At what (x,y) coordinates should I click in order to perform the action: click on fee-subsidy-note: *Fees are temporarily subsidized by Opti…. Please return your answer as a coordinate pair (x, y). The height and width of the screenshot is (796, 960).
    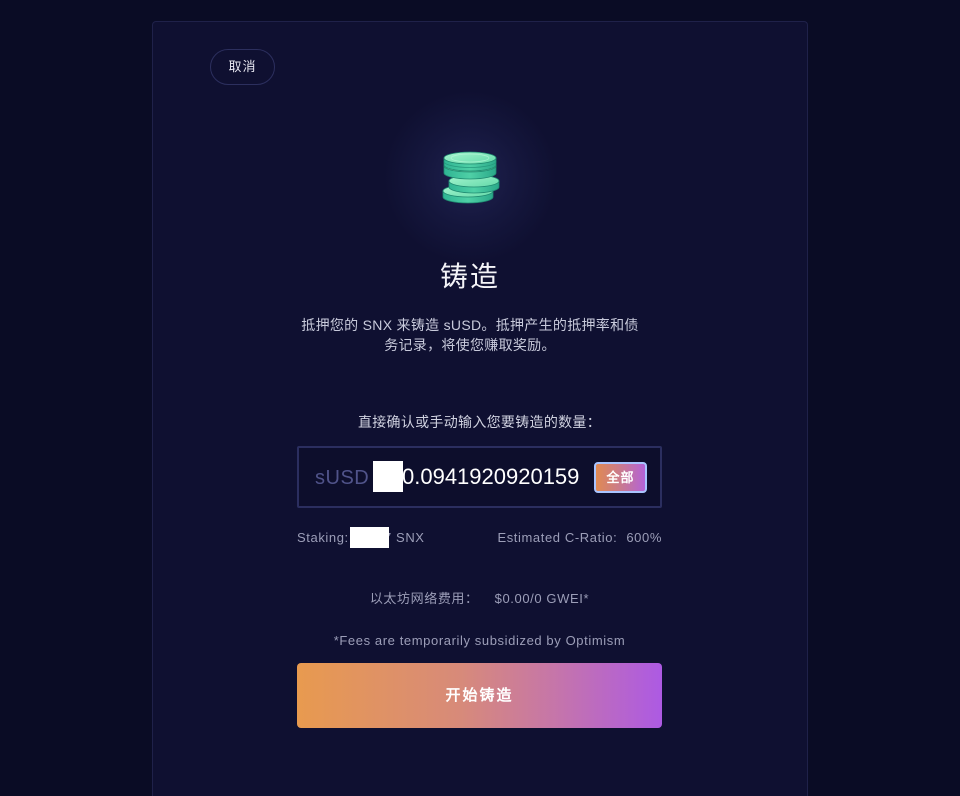
    Looking at the image, I should click on (479, 640).